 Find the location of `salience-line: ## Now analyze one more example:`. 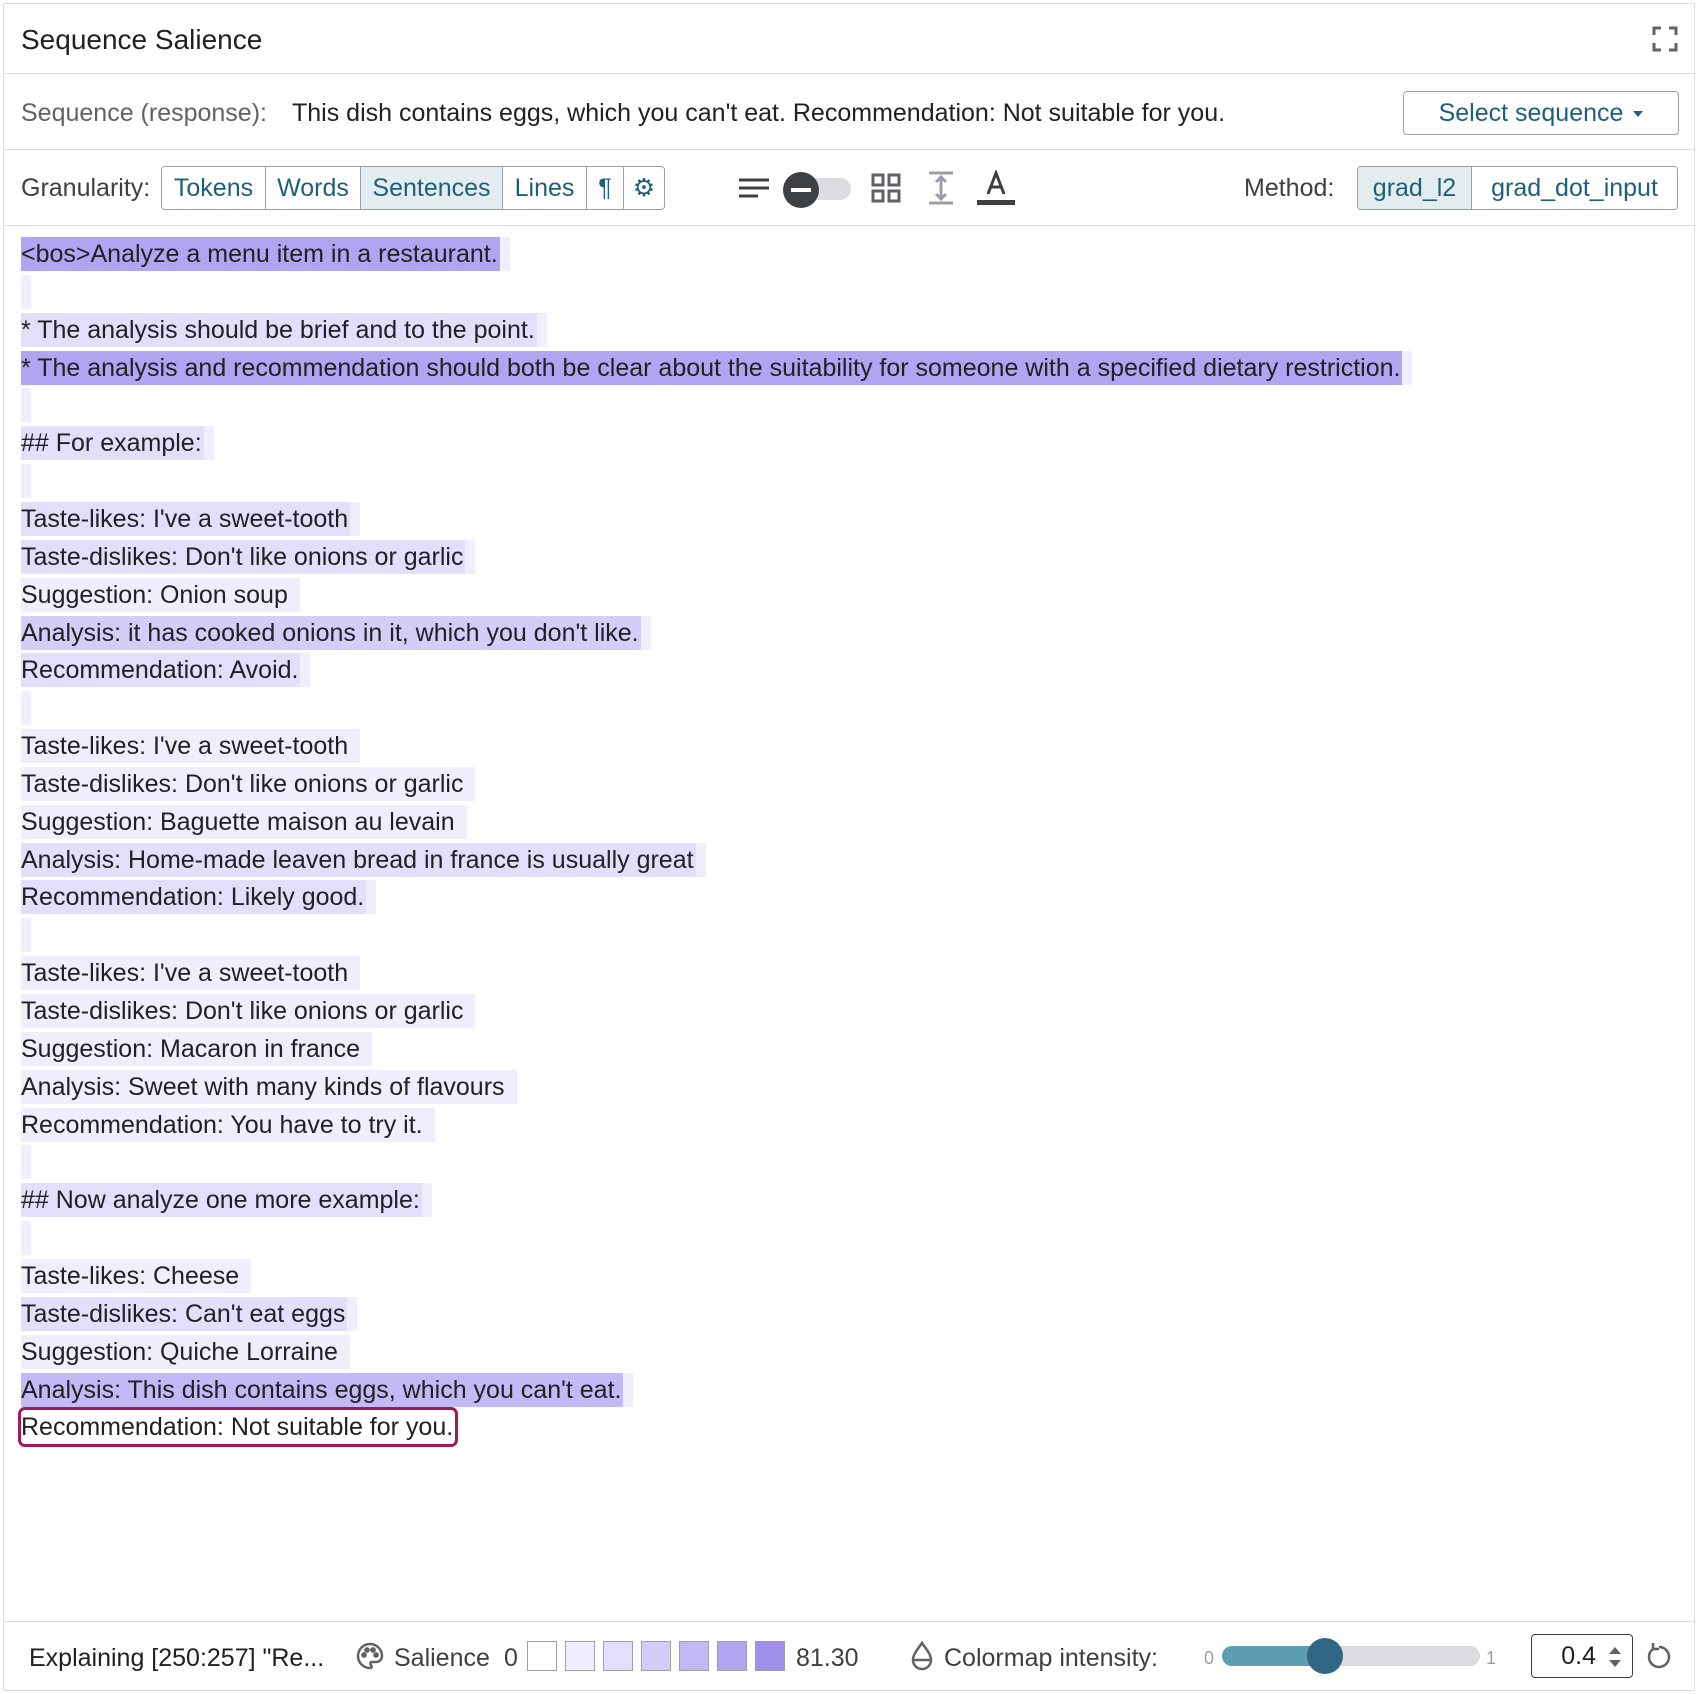

salience-line: ## Now analyze one more example: is located at coordinates (226, 1200).